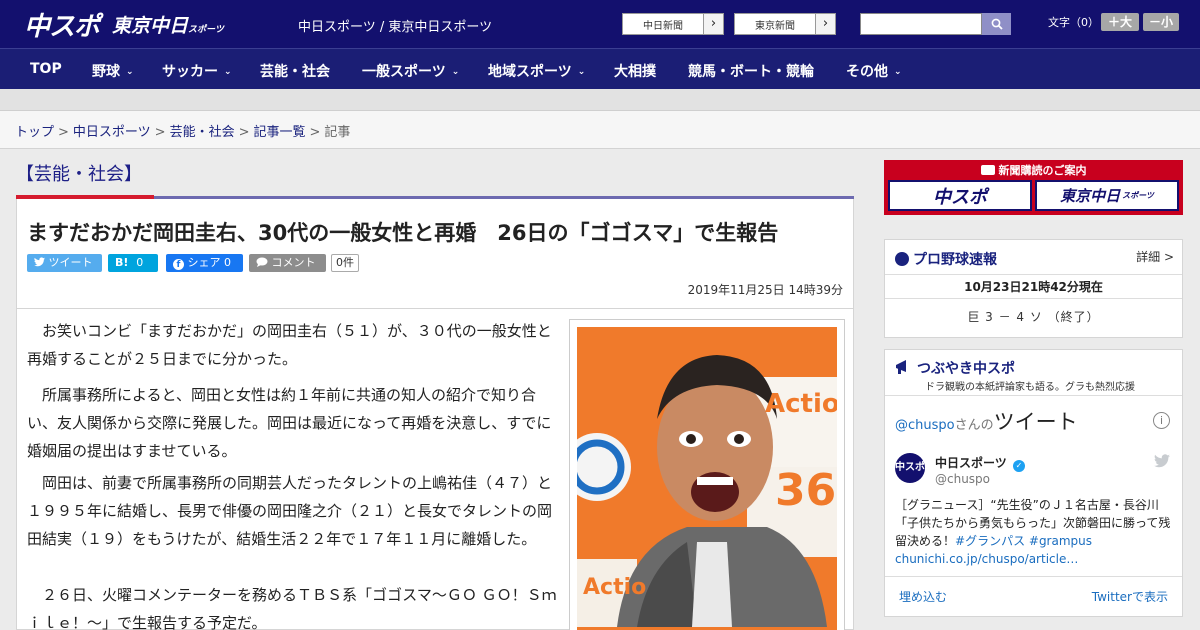  Describe the element at coordinates (1042, 170) in the screenshot. I see `subscription-title-text: 新聞購読のご案内` at that location.